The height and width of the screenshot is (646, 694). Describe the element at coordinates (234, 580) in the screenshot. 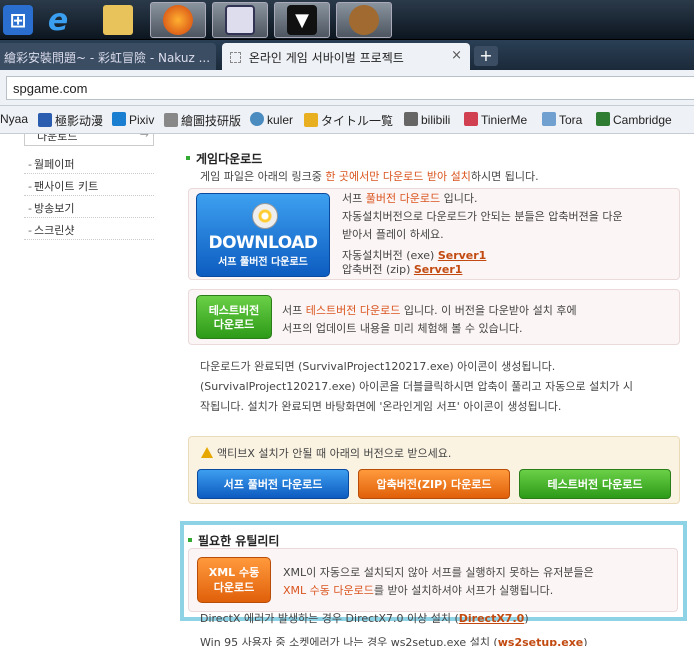

I see `xml-download-button: XML 수동 다운로드` at that location.